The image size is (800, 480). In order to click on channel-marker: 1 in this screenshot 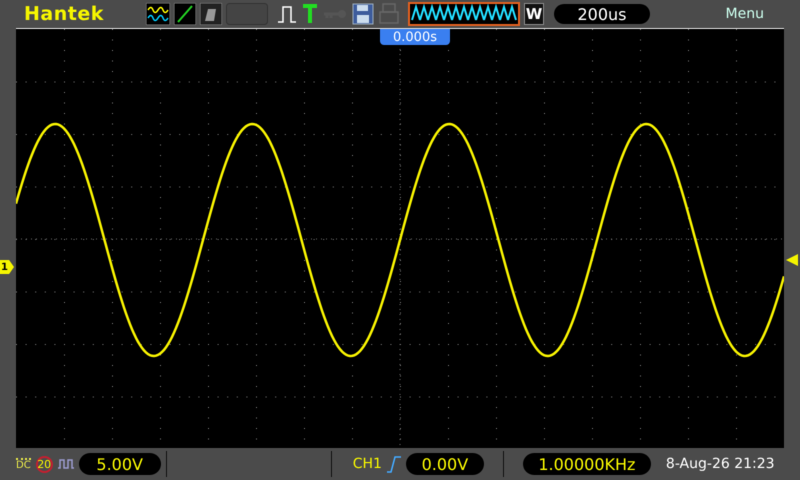, I will do `click(7, 267)`.